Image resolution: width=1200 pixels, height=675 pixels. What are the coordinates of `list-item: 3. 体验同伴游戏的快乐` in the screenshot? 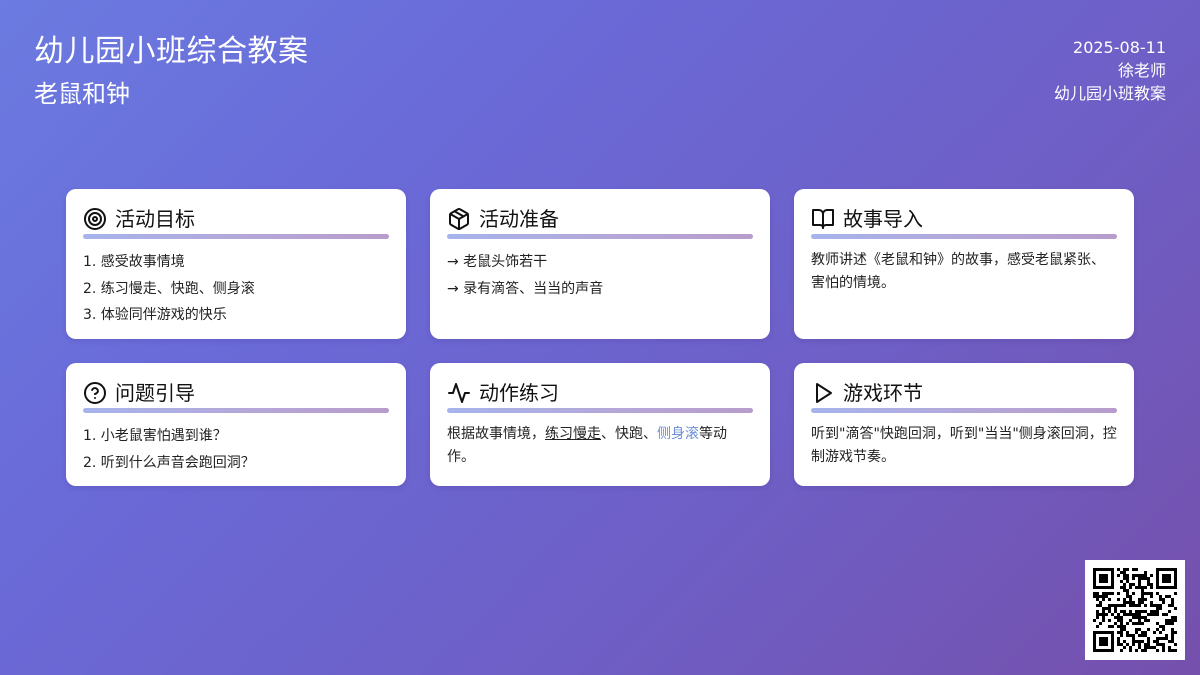 It's located at (155, 315).